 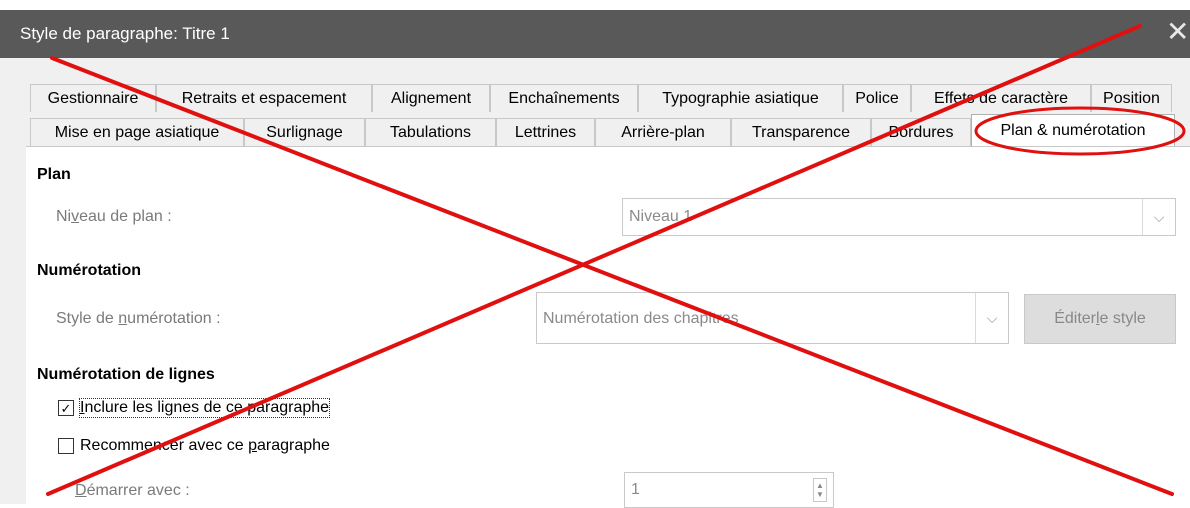 What do you see at coordinates (1080, 131) in the screenshot?
I see `annotation-ellipse` at bounding box center [1080, 131].